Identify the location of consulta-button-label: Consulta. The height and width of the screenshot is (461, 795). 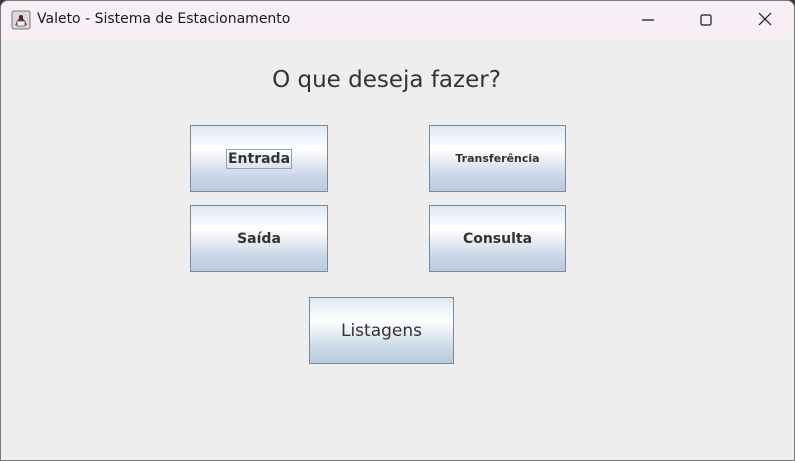
(497, 238).